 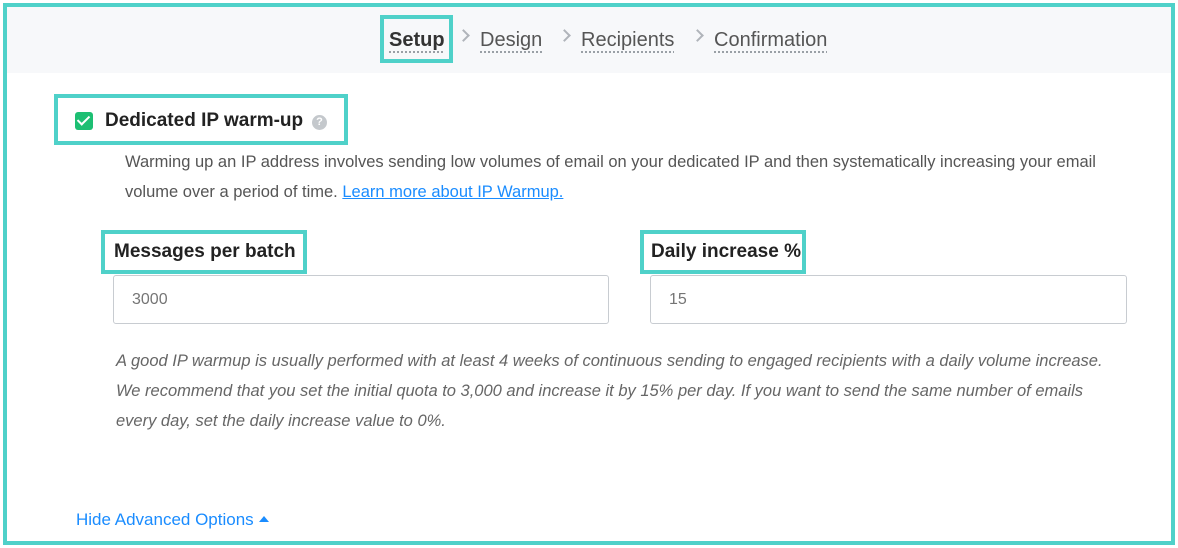 What do you see at coordinates (726, 251) in the screenshot?
I see `daily-increase-label: Daily increase %` at bounding box center [726, 251].